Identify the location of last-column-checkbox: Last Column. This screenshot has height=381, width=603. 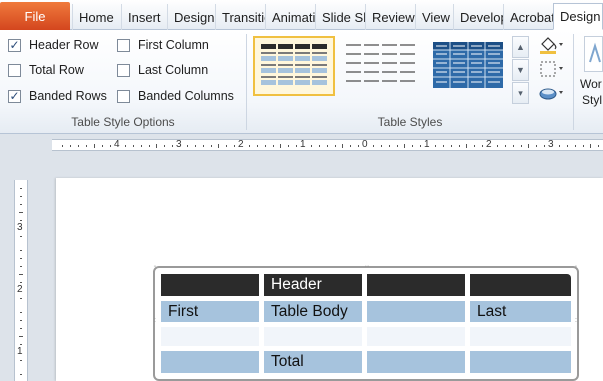
(162, 70).